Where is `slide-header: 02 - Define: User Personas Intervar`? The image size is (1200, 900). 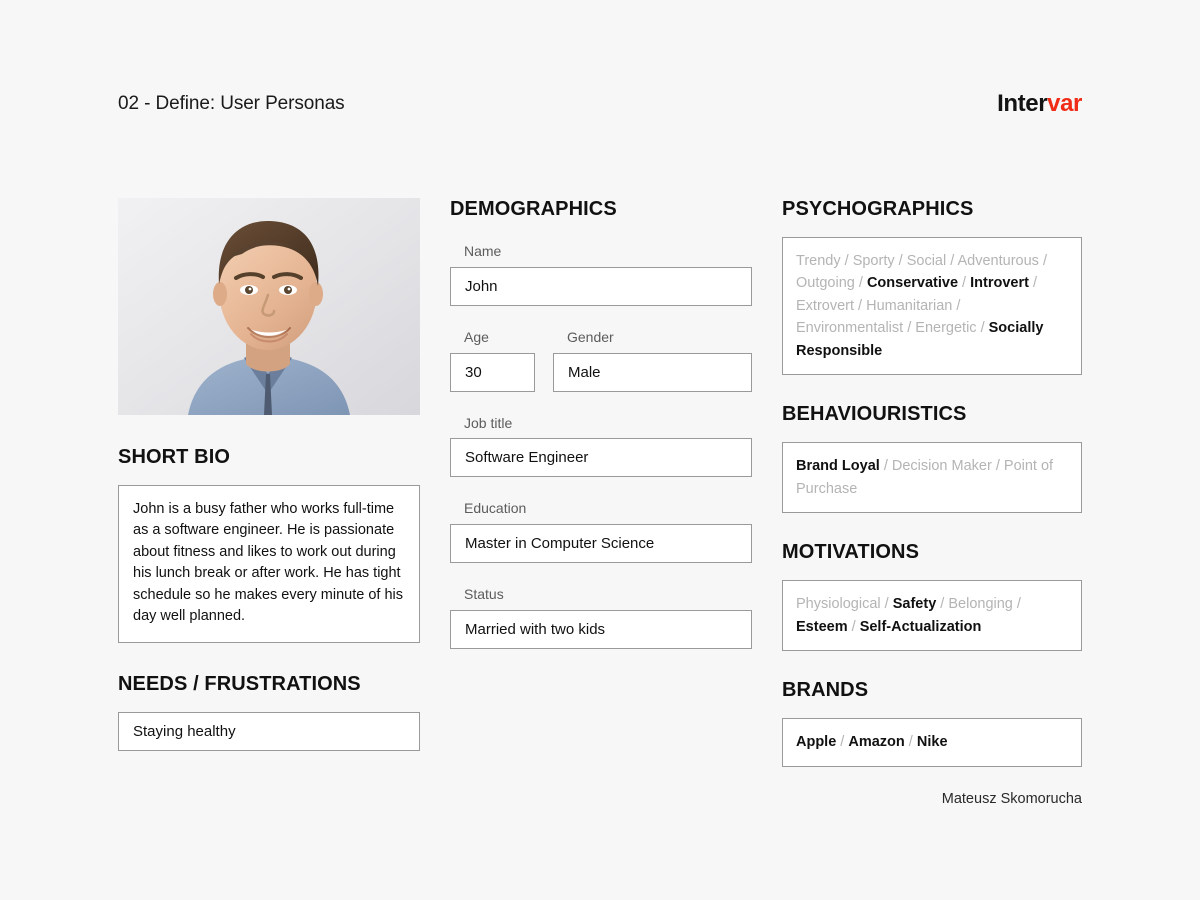
slide-header: 02 - Define: User Personas Intervar is located at coordinates (600, 104).